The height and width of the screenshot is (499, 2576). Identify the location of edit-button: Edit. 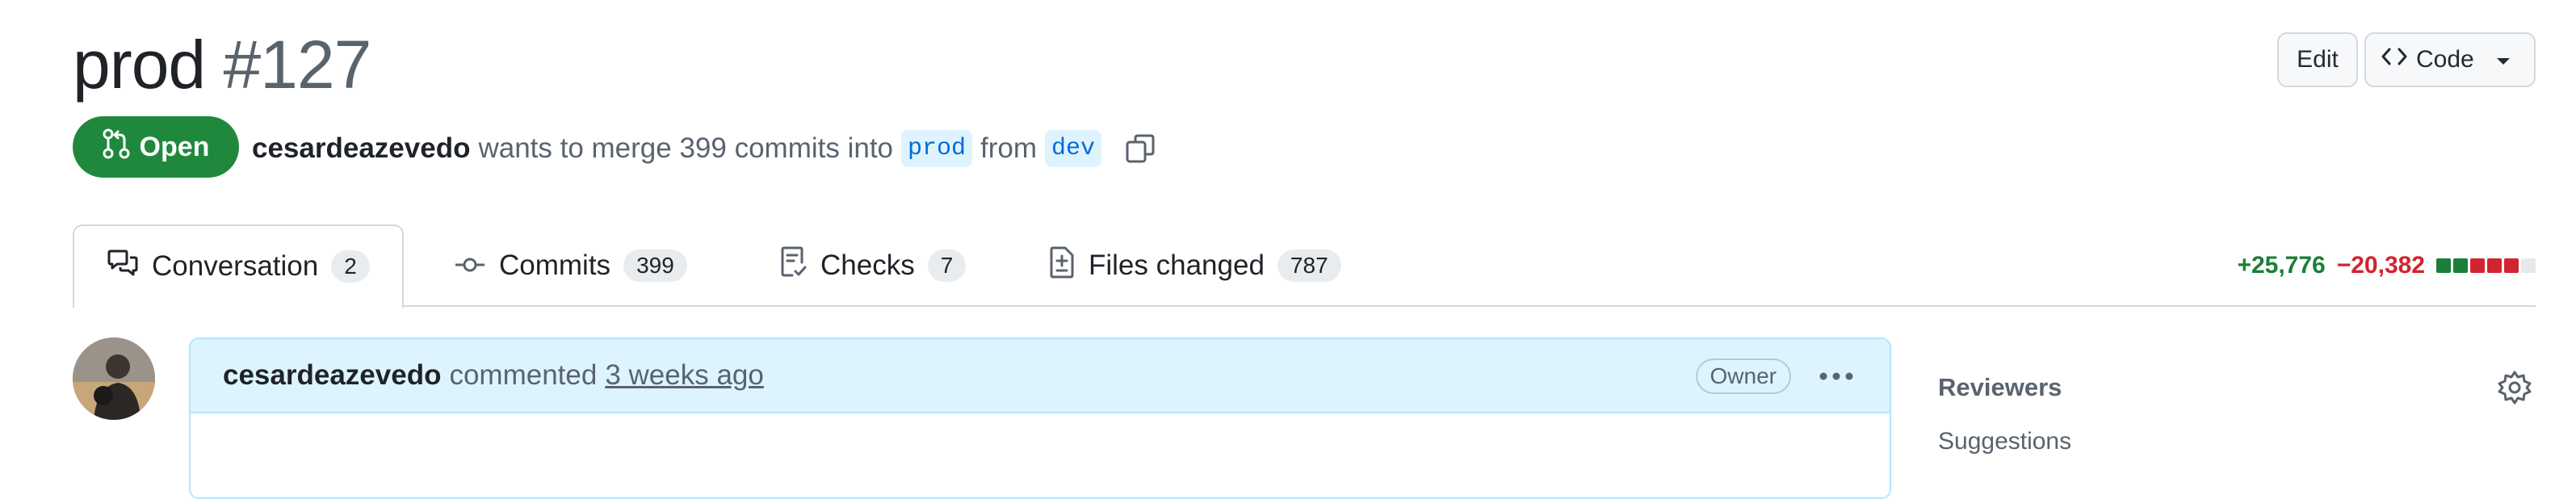
(2318, 59).